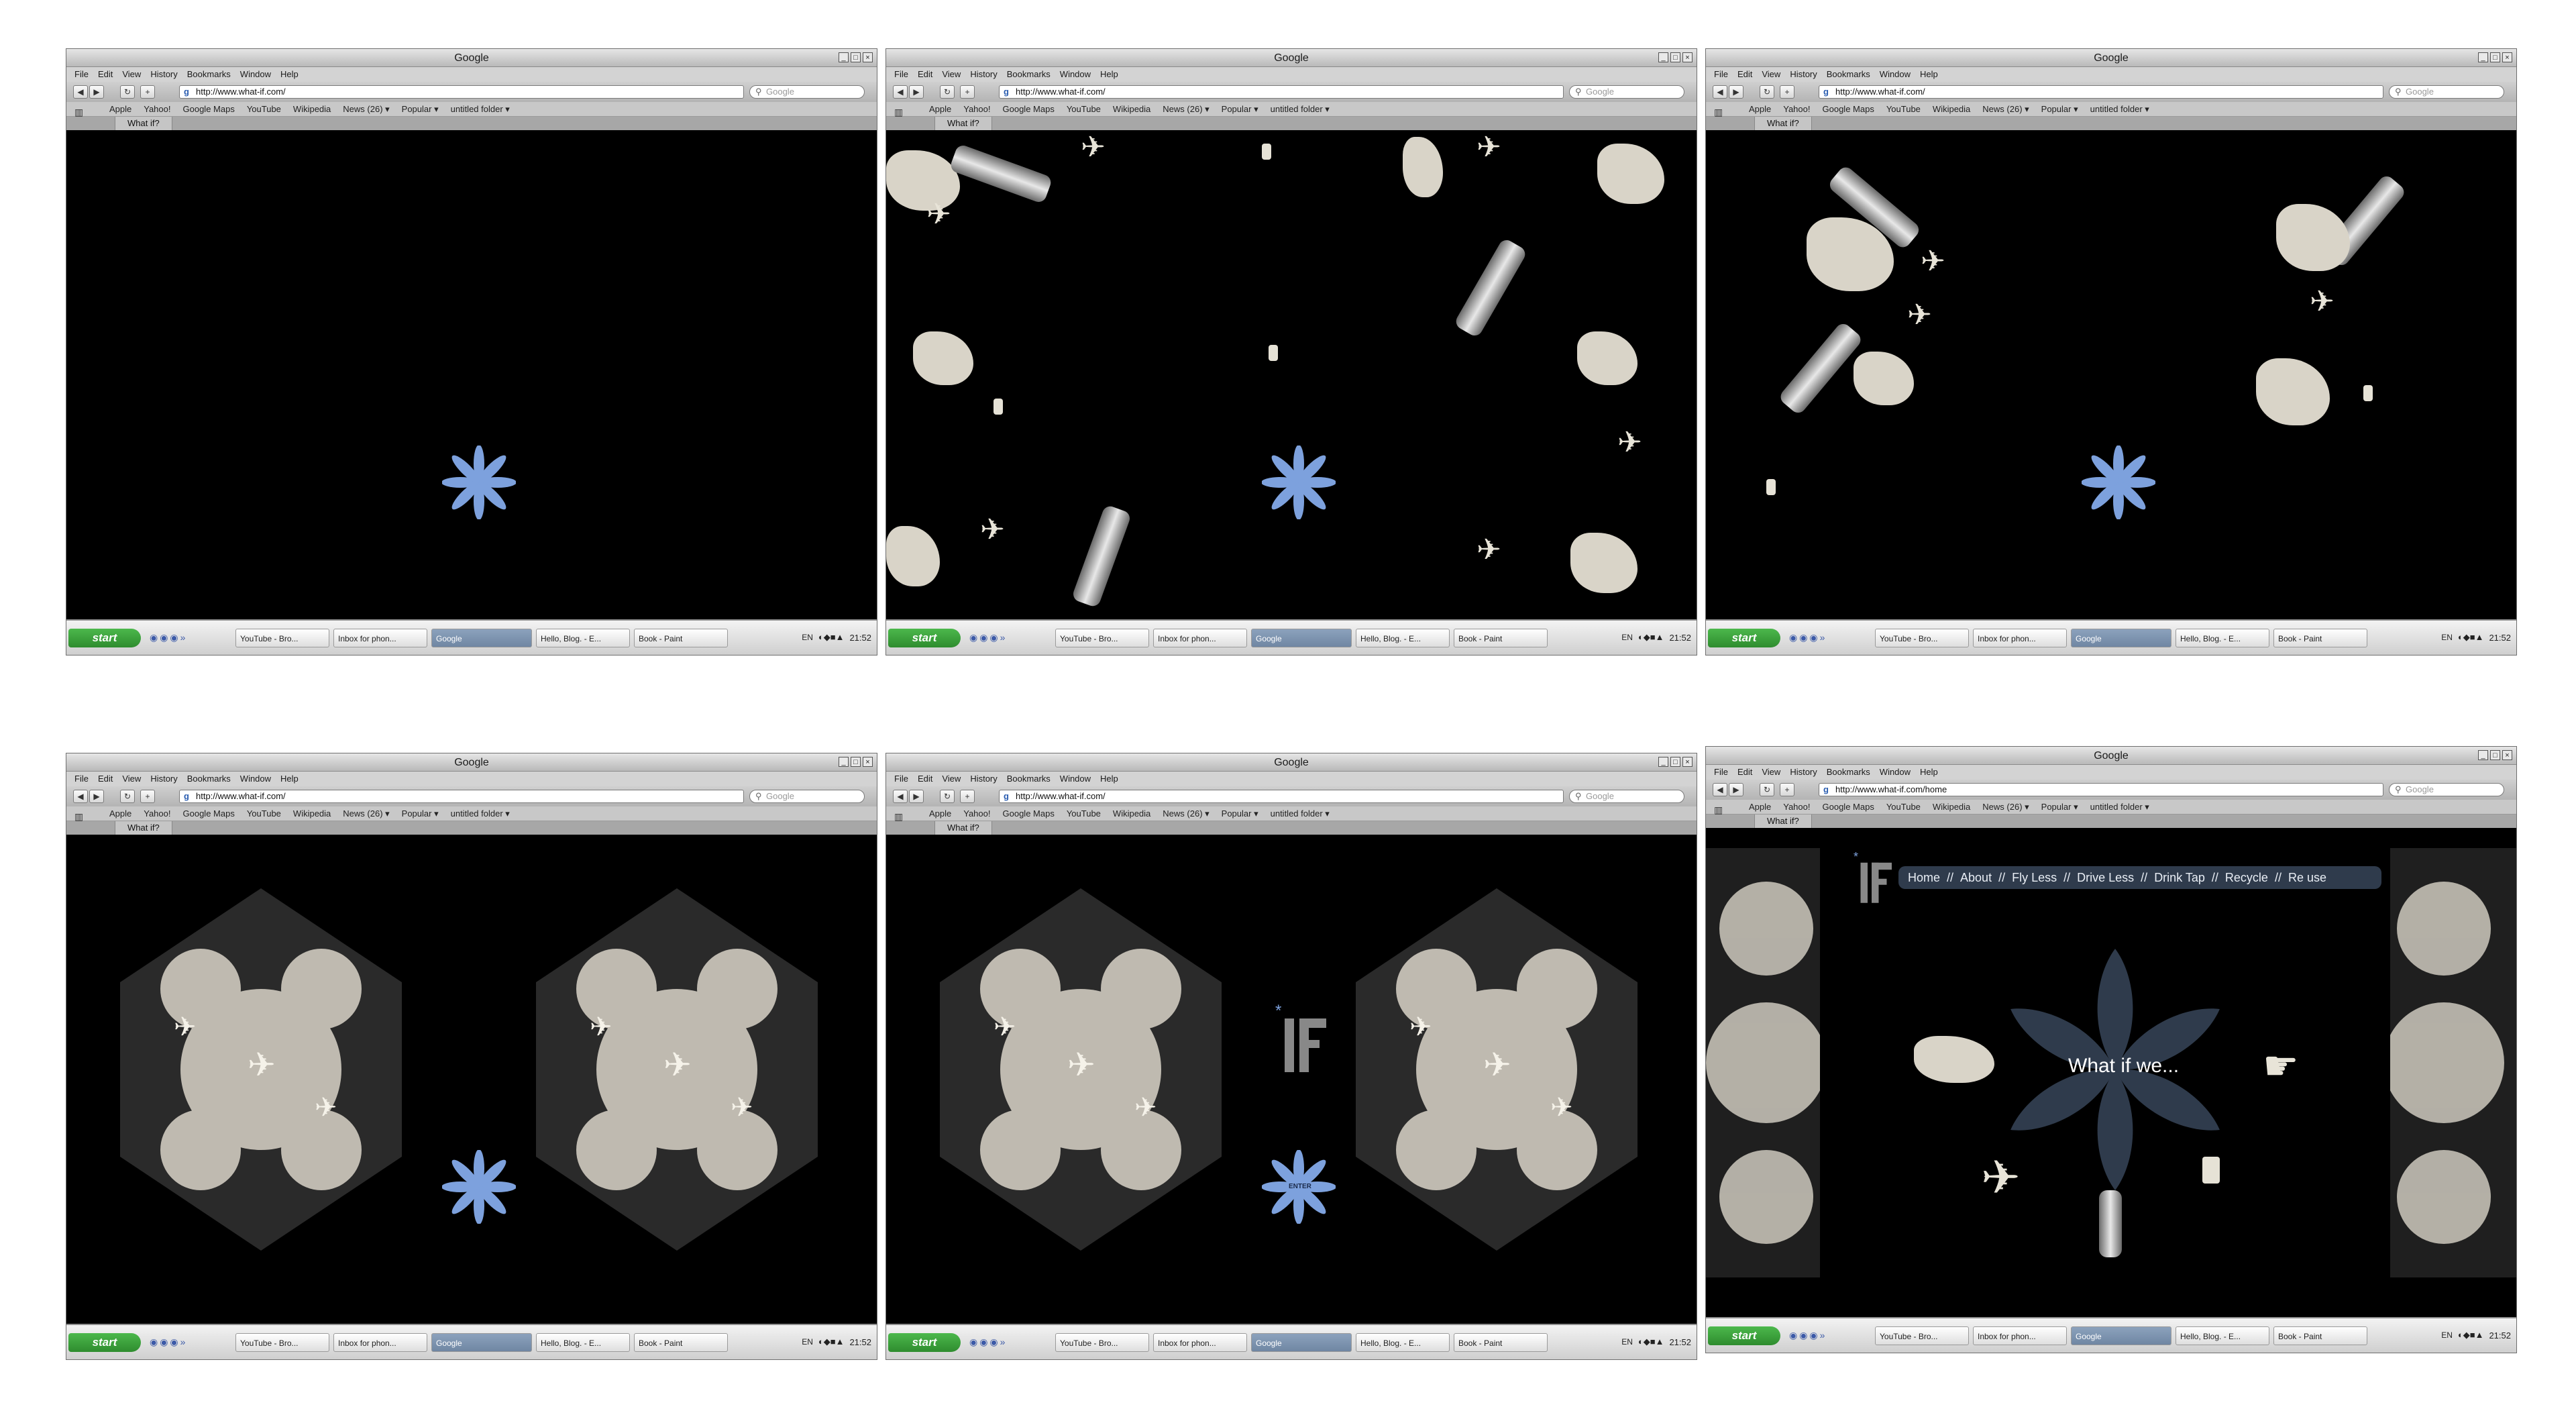  What do you see at coordinates (2105, 877) in the screenshot?
I see `nav-drive-less: Drive Less` at bounding box center [2105, 877].